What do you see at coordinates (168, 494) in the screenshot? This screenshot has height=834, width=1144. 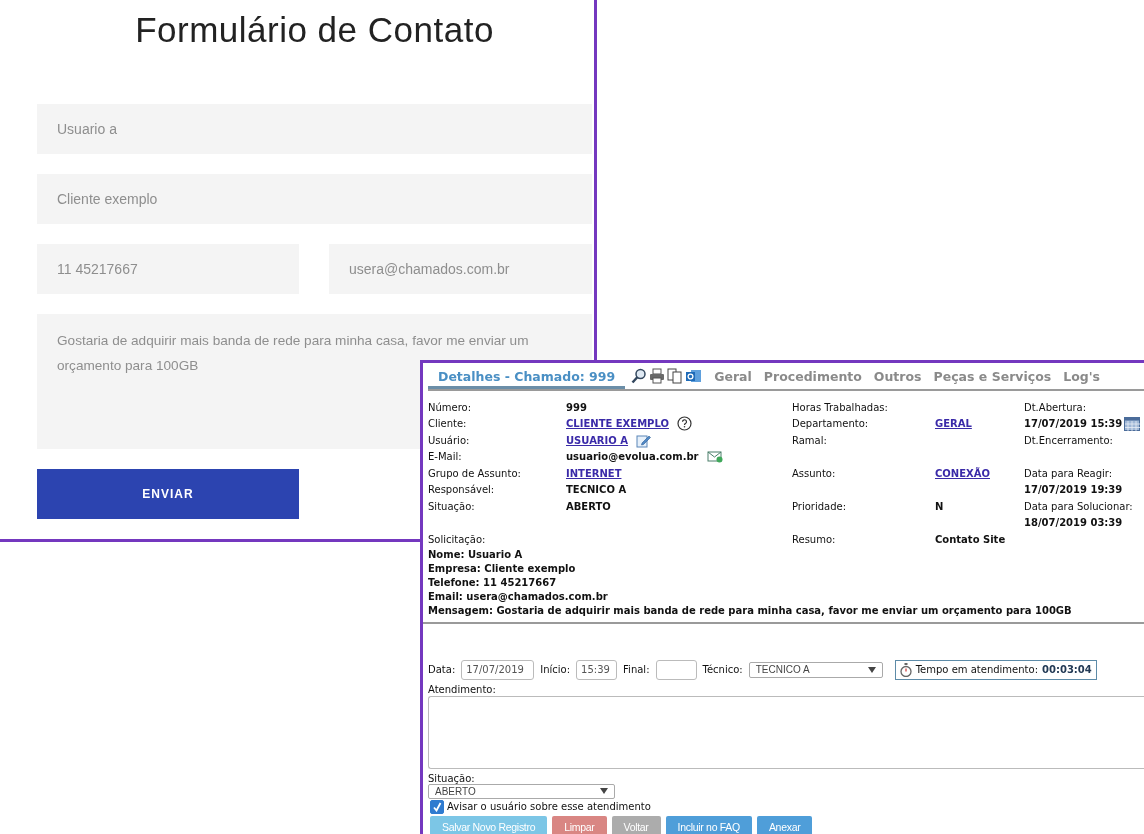 I see `submit-button: ENVIAR` at bounding box center [168, 494].